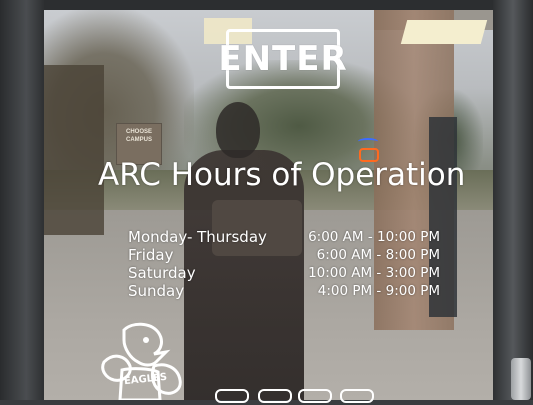  What do you see at coordinates (284, 237) in the screenshot?
I see `hours-row: Monday- Thursday 6:00 AM - 10:00 PM` at bounding box center [284, 237].